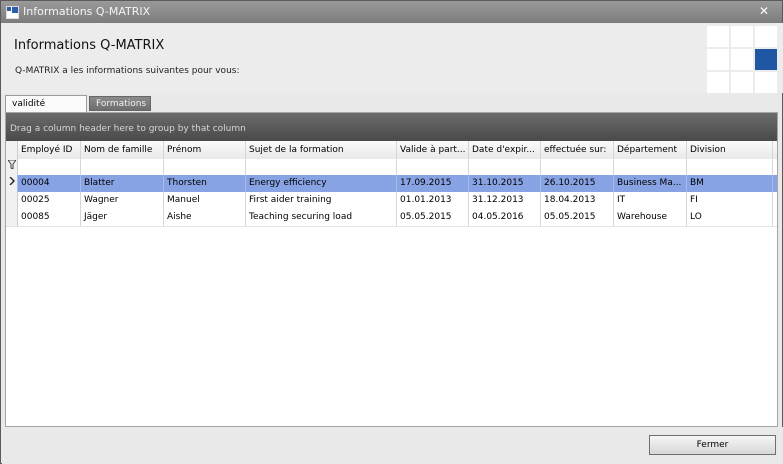  What do you see at coordinates (49, 183) in the screenshot?
I see `table-cell: 00004` at bounding box center [49, 183].